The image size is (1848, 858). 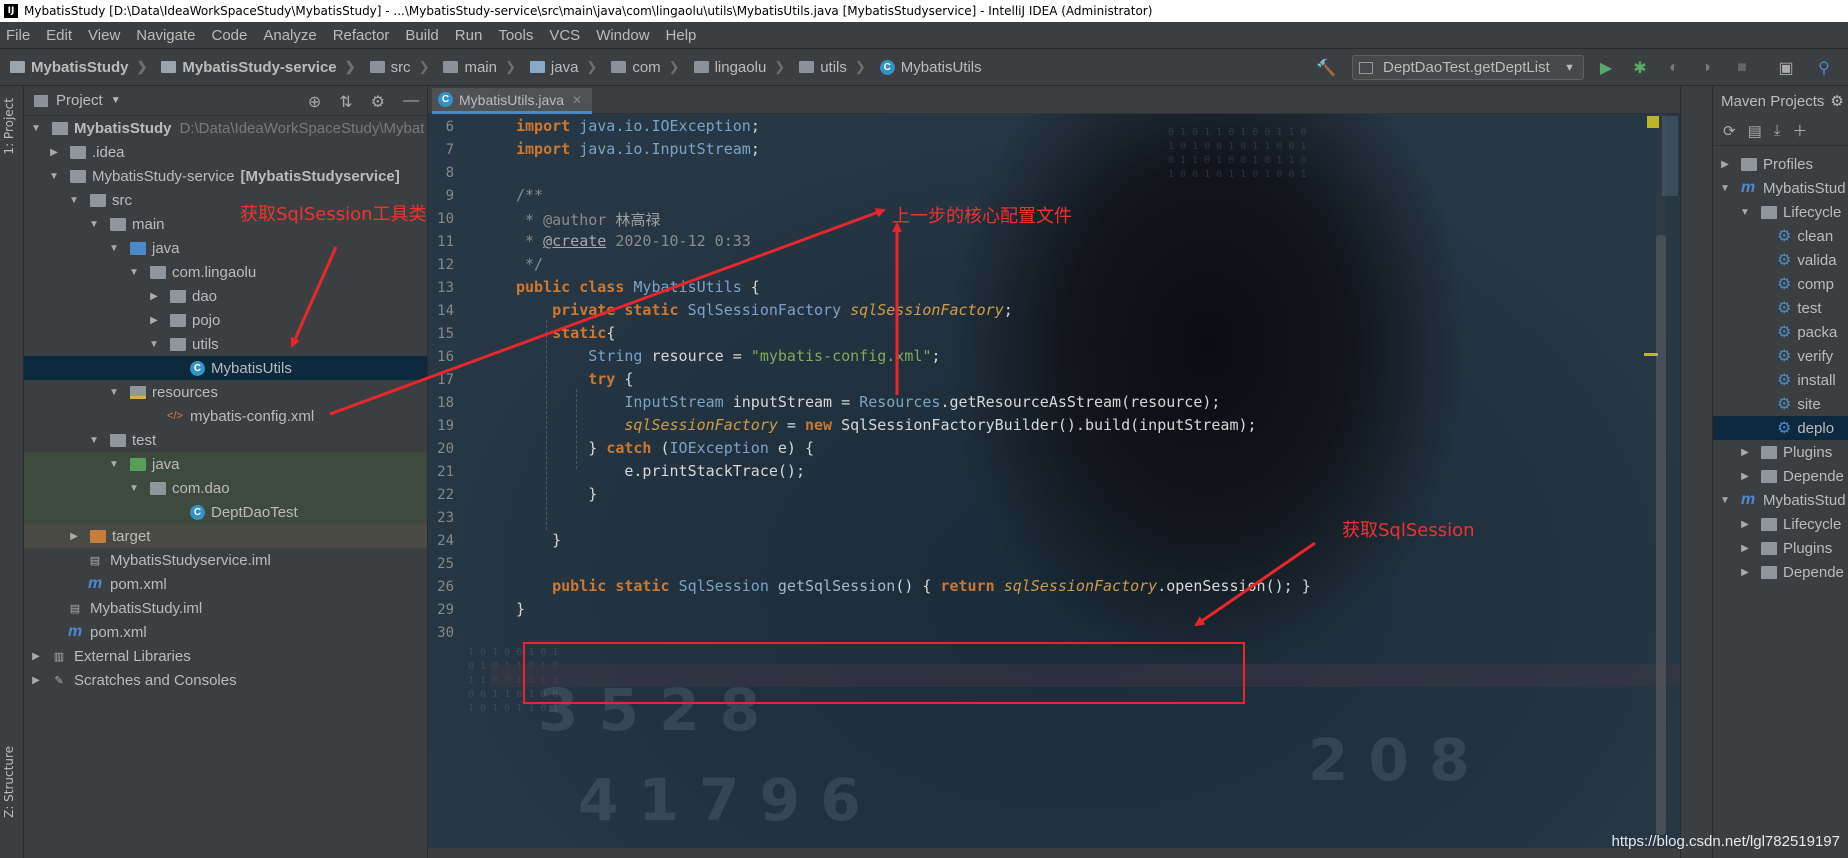 I want to click on menu-vcs: VCS, so click(x=564, y=35).